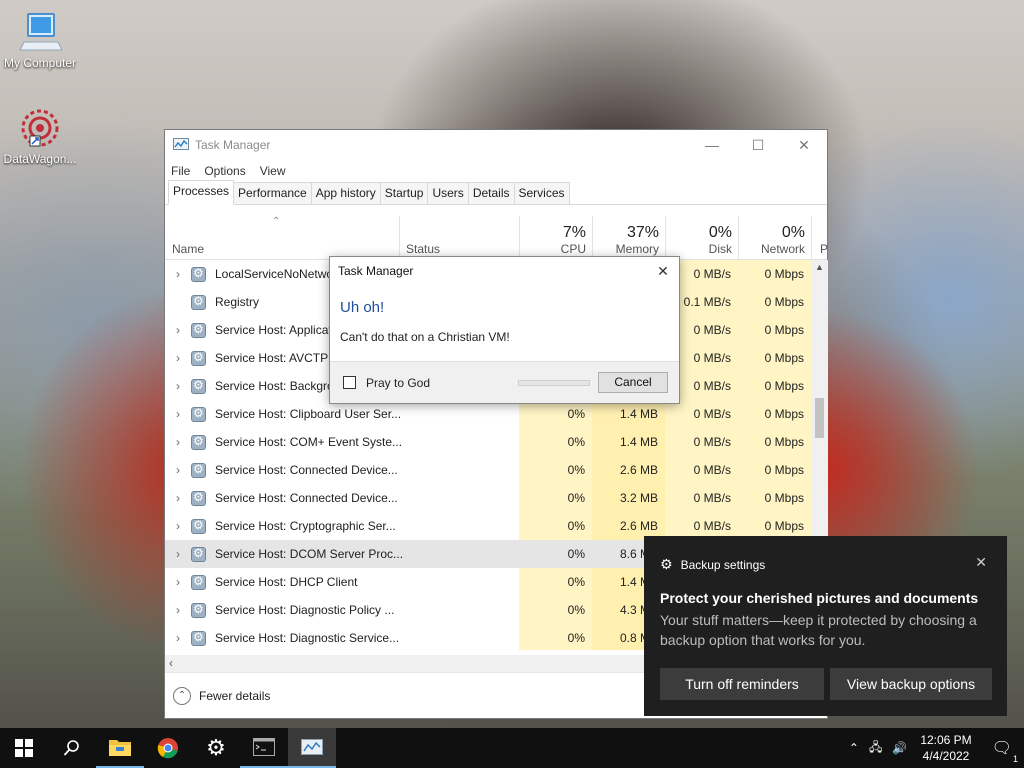  I want to click on column-cpu: 7% CPU, so click(555, 238).